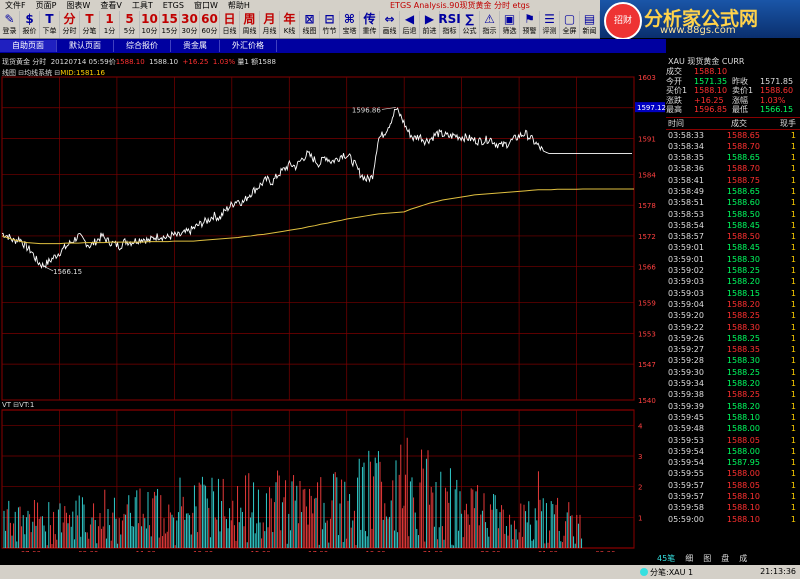 The width and height of the screenshot is (800, 579). I want to click on bottom-tab-1: 细, so click(689, 558).